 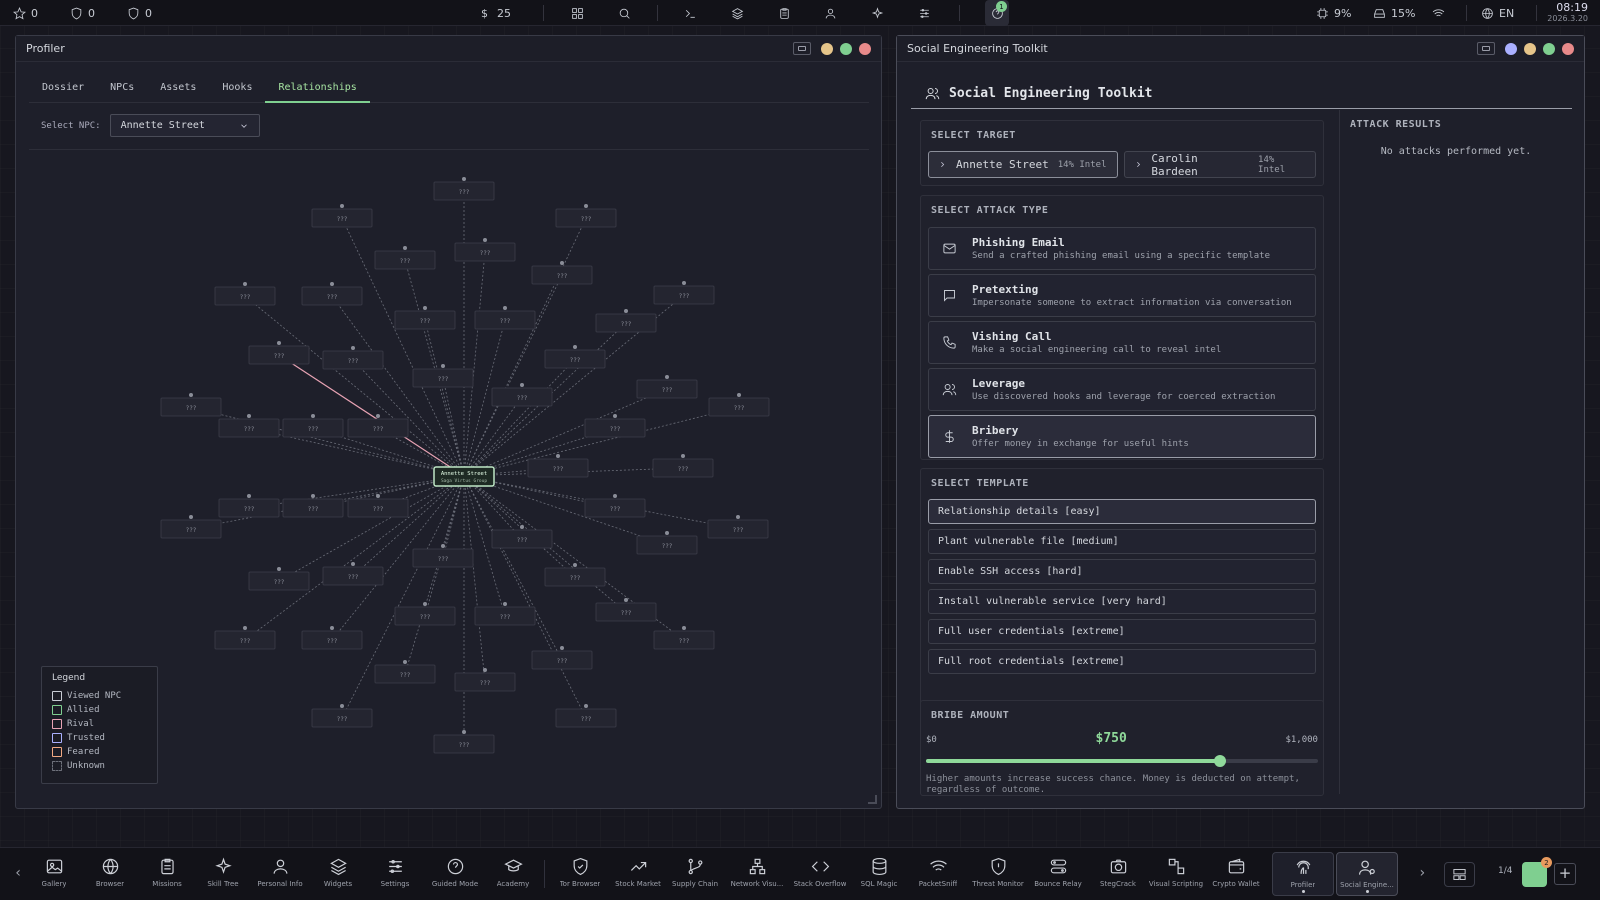 What do you see at coordinates (577, 13) in the screenshot?
I see `grid-button` at bounding box center [577, 13].